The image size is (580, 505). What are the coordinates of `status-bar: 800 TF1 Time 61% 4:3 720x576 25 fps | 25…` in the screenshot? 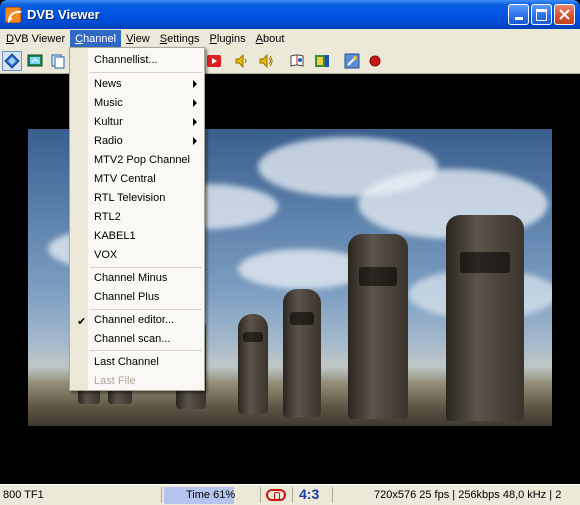 It's located at (290, 494).